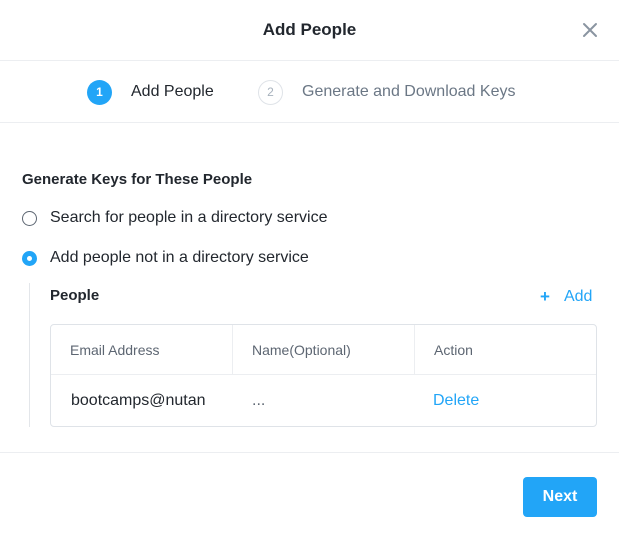 The width and height of the screenshot is (619, 538). Describe the element at coordinates (137, 179) in the screenshot. I see `section-title: Generate Keys for These People` at that location.